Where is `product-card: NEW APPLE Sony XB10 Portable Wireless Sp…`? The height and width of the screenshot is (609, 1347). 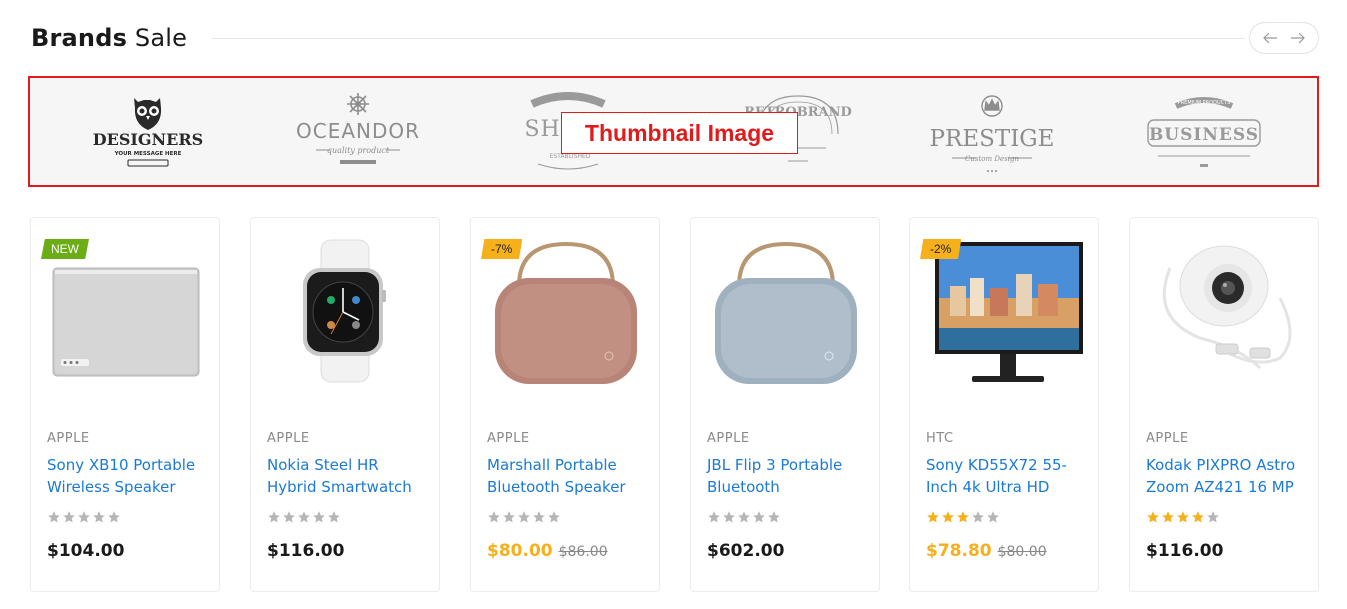 product-card: NEW APPLE Sony XB10 Portable Wireless Sp… is located at coordinates (125, 404).